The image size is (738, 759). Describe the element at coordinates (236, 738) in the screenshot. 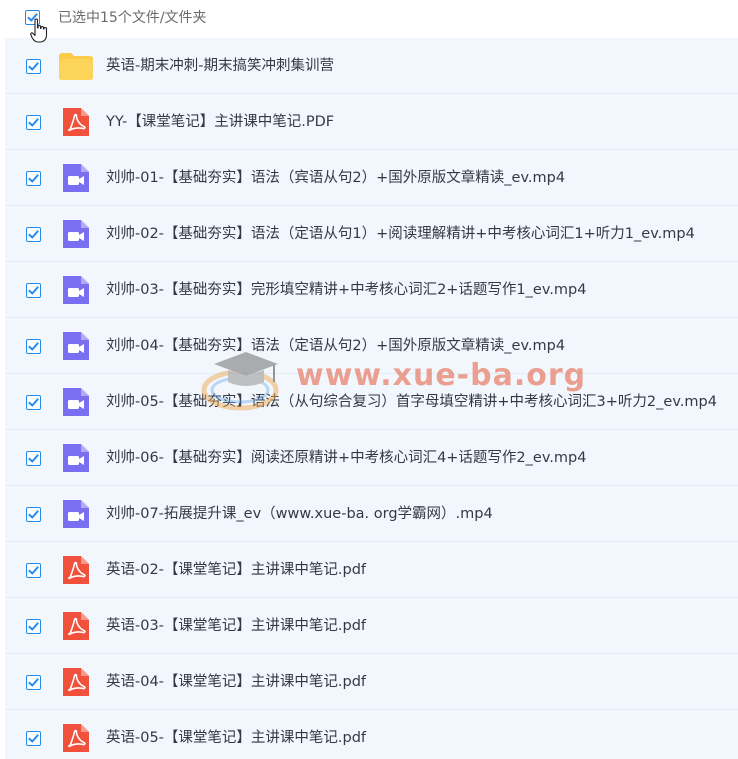

I see `file-name: 英语-05-【课堂笔记】主讲课中笔记.pdf` at that location.